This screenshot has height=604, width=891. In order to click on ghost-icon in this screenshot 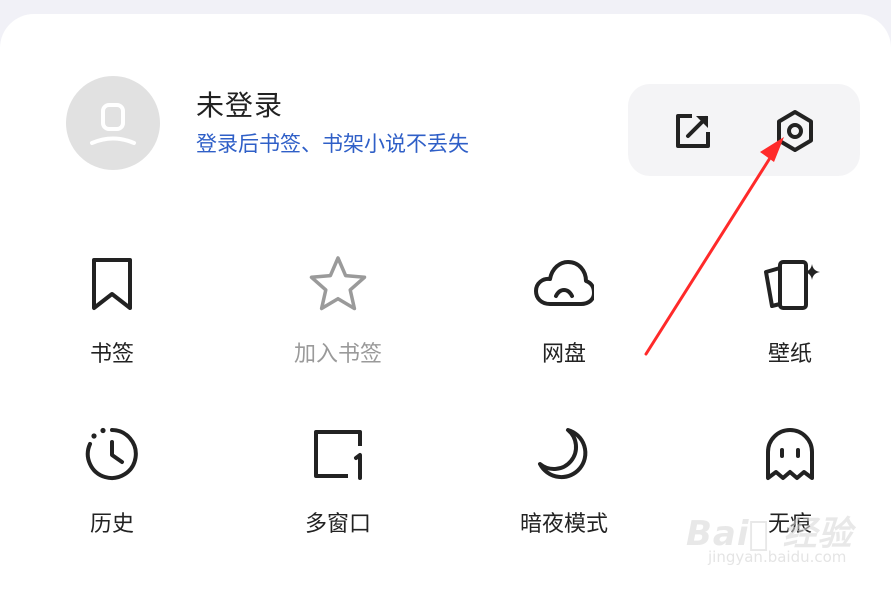, I will do `click(790, 454)`.